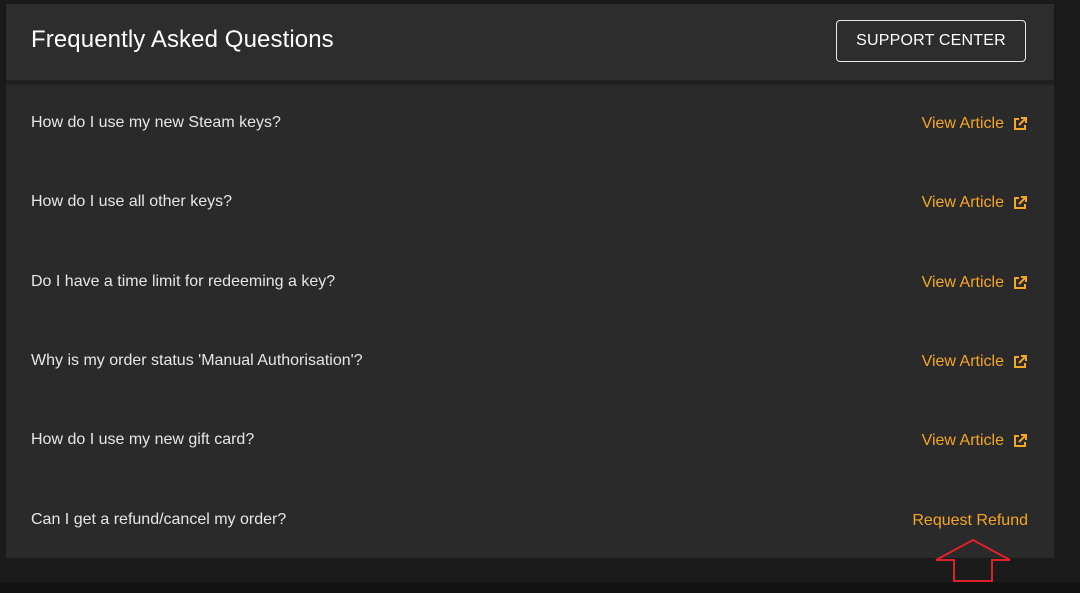 The image size is (1080, 593). I want to click on faq-question: How do I use my new gift card?, so click(143, 439).